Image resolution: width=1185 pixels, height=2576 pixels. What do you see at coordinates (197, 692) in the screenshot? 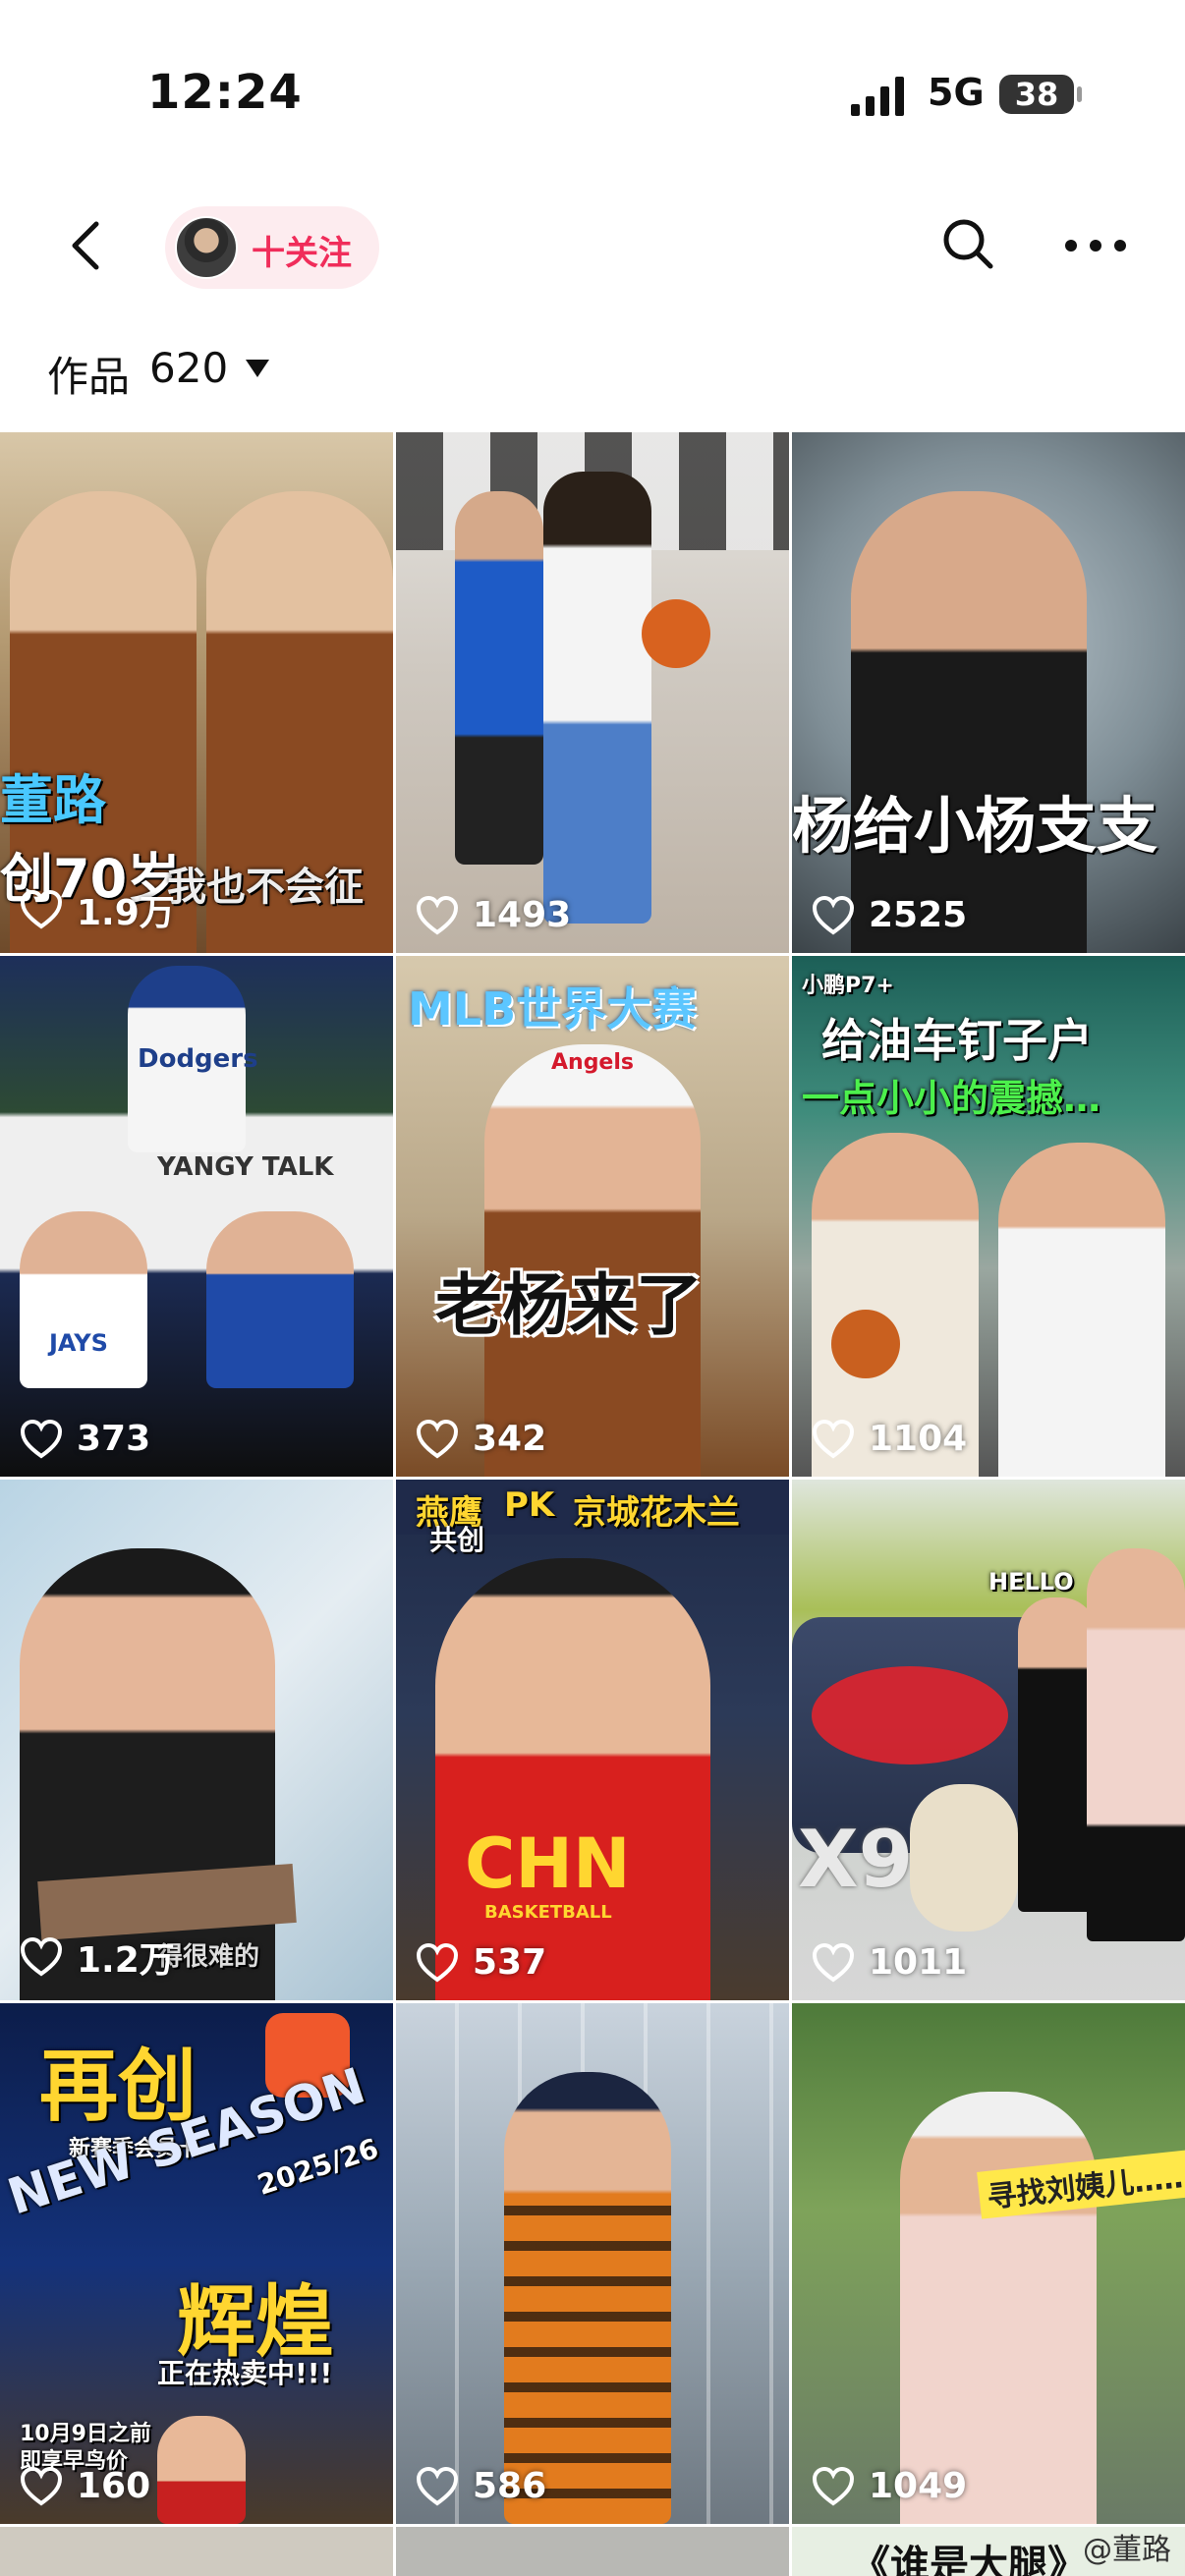
I see `video-tile: 董路 创70岁 我也不会征 1.9万` at bounding box center [197, 692].